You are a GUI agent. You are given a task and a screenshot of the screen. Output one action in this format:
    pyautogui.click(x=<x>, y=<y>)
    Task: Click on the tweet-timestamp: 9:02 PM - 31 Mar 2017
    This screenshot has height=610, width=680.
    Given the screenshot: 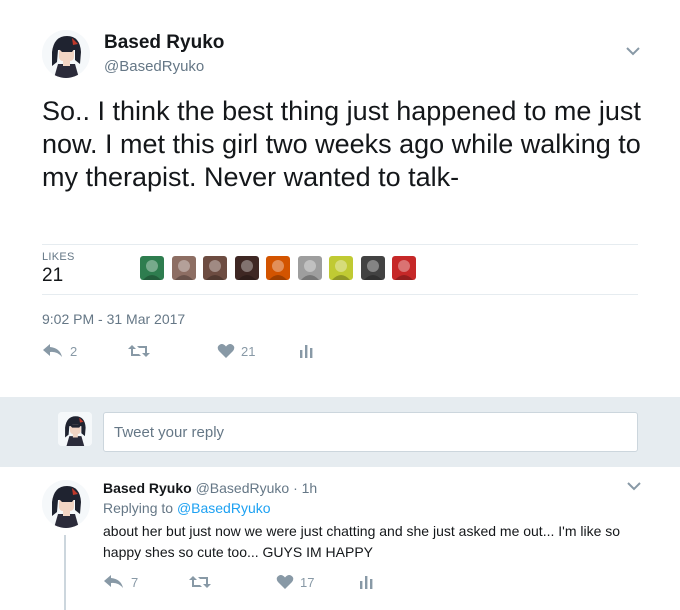 What is the action you would take?
    pyautogui.click(x=113, y=319)
    